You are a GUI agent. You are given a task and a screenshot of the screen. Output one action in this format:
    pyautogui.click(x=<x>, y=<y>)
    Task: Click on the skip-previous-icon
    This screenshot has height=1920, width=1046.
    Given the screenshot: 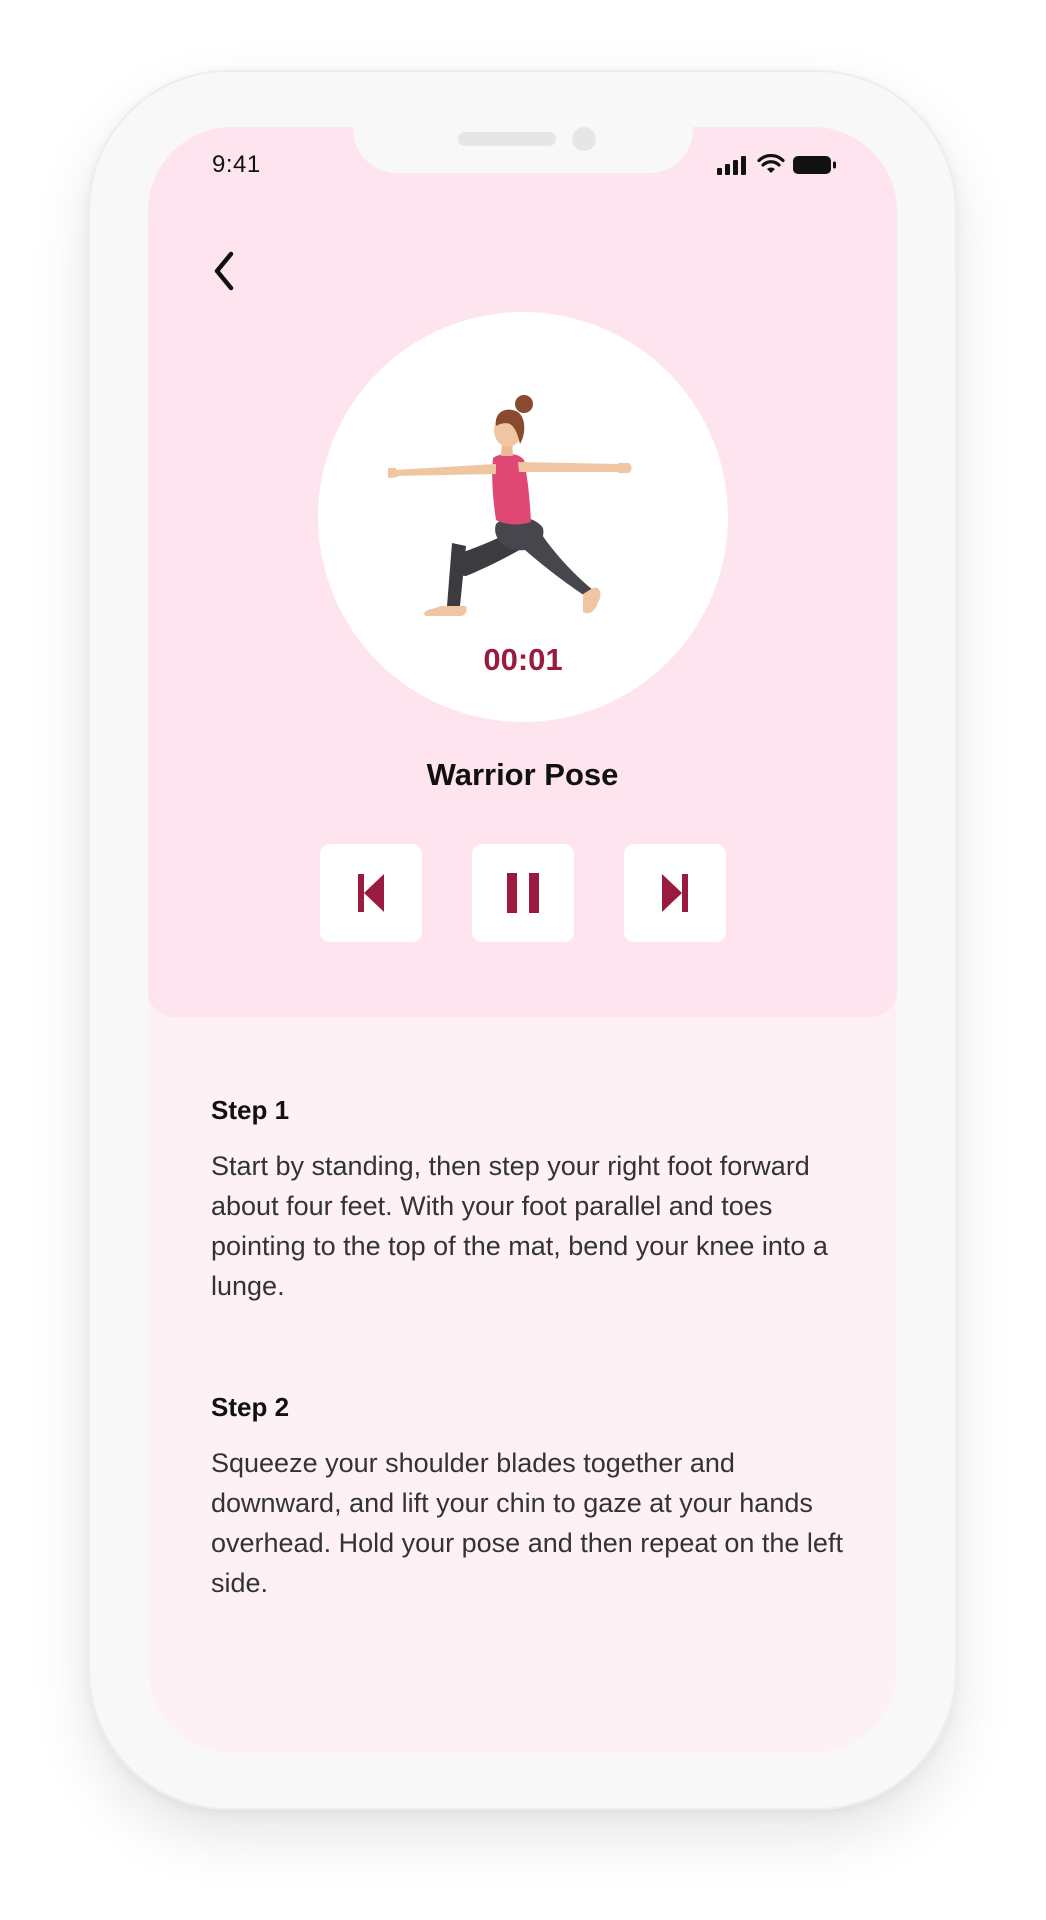 What is the action you would take?
    pyautogui.click(x=370, y=893)
    